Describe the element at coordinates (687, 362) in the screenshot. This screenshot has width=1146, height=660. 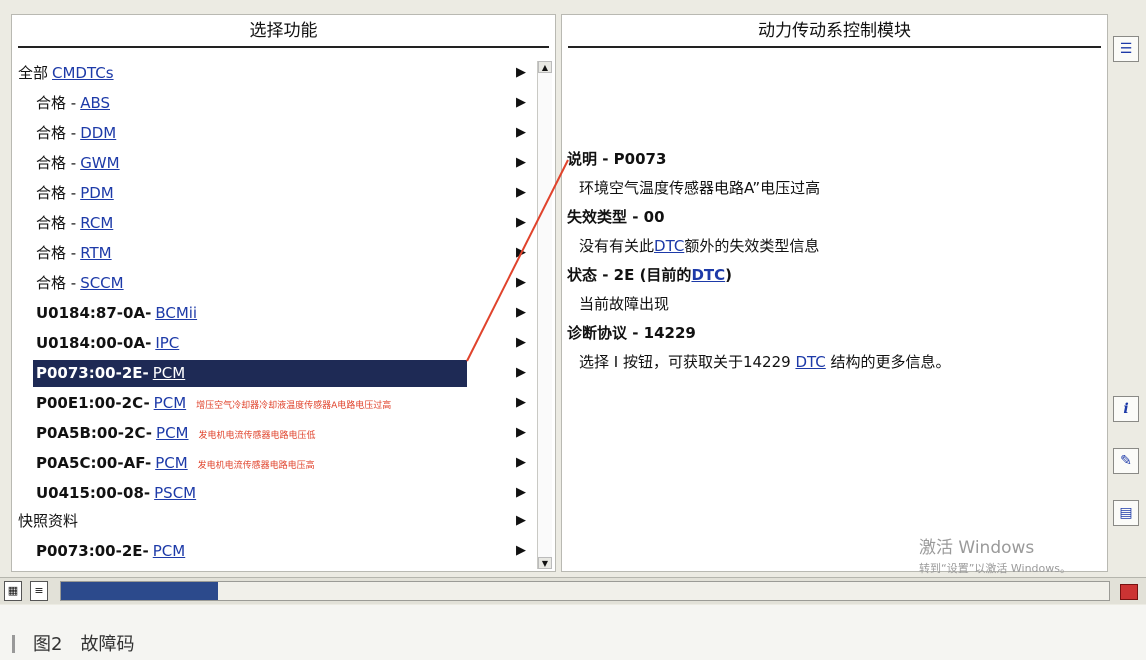
I see `detail-text: 选择 I 按钮，可获取关于14229` at that location.